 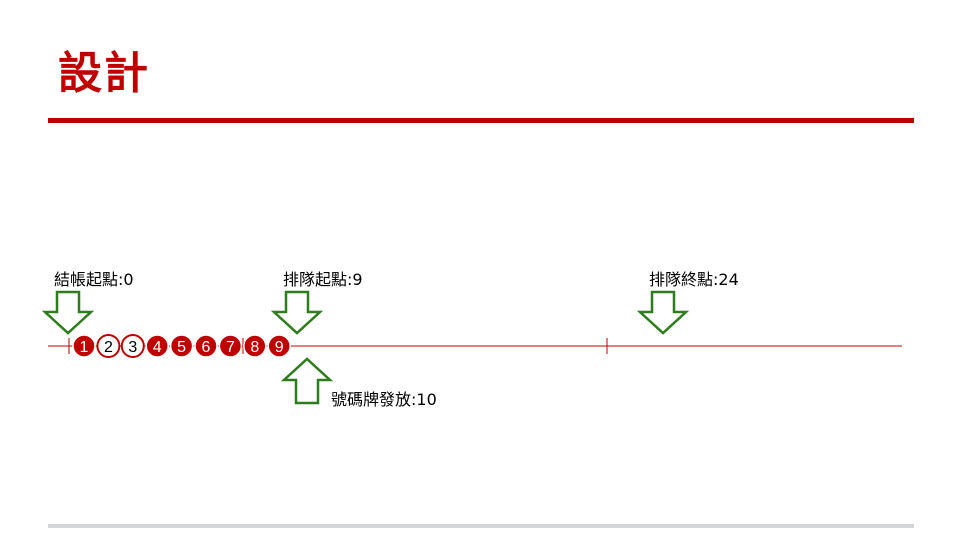 I want to click on token-3-label: 3, so click(x=132, y=347).